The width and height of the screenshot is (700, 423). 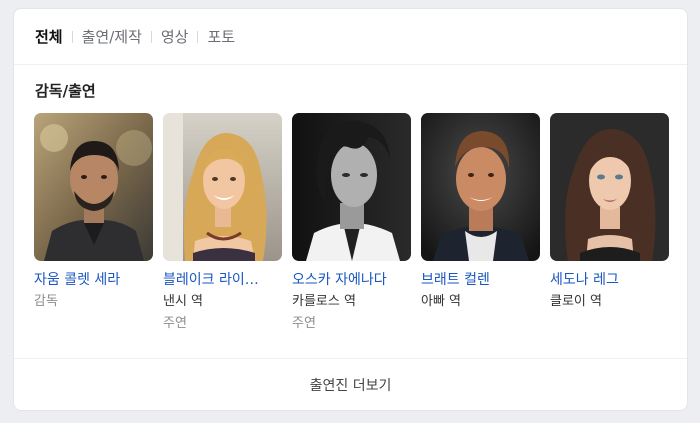 I want to click on person-name: 자움 콜렛 세라, so click(x=93, y=280).